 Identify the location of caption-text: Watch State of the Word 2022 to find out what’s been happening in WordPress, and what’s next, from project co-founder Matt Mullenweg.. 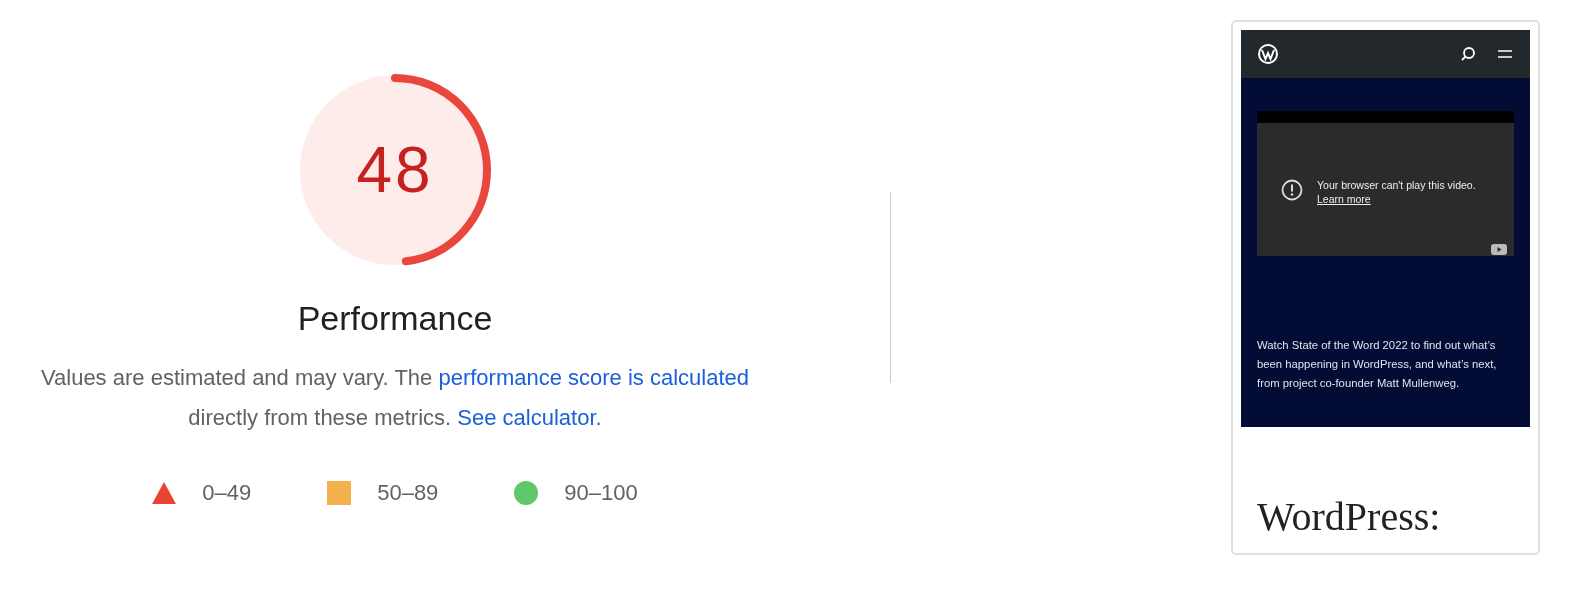
(1377, 364).